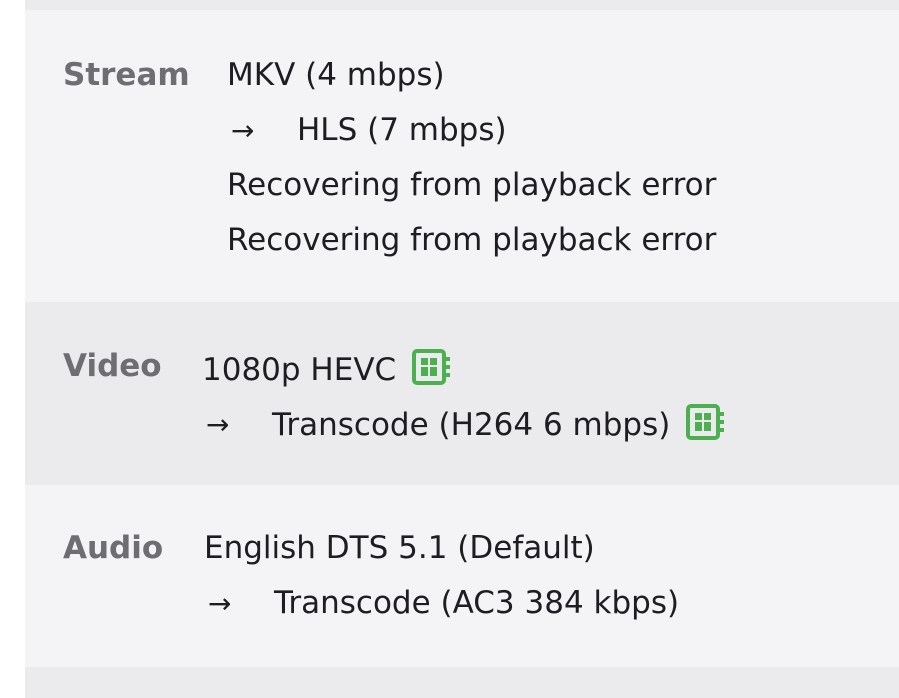  I want to click on video-target: → Transcode (H264 6 mbps), so click(466, 425).